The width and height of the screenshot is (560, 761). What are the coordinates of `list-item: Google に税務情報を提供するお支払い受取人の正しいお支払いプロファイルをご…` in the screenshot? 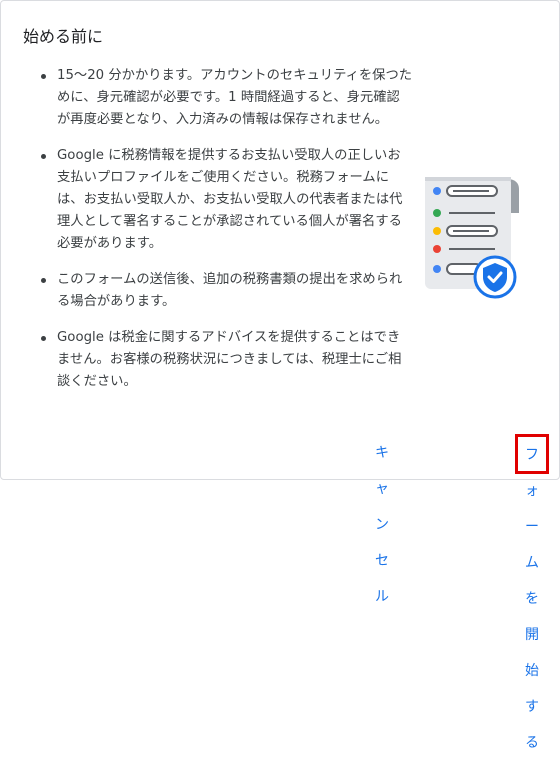 It's located at (227, 200).